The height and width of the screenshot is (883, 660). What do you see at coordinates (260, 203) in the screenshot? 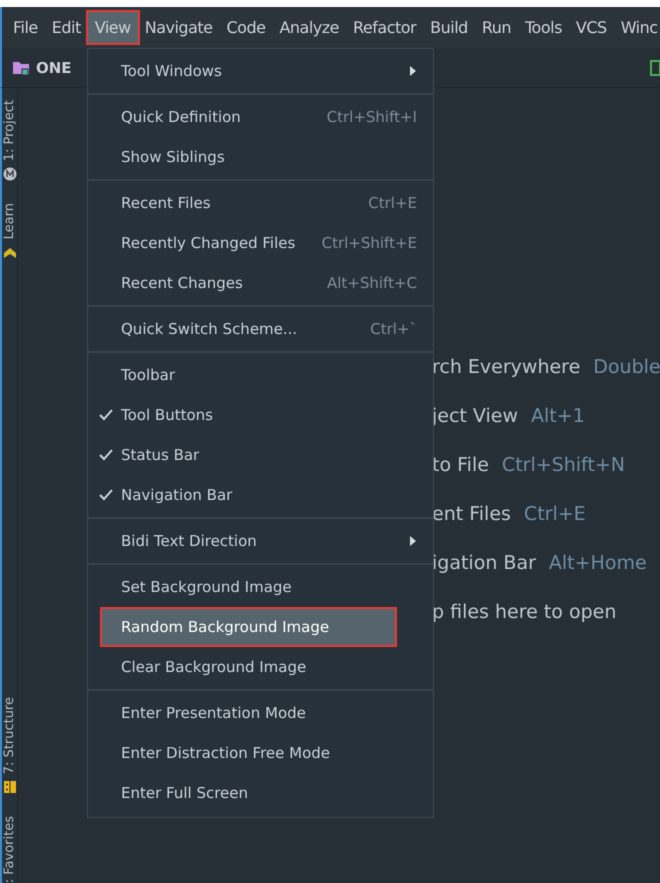
I see `menu-item: Recent Files Ctrl+E` at bounding box center [260, 203].